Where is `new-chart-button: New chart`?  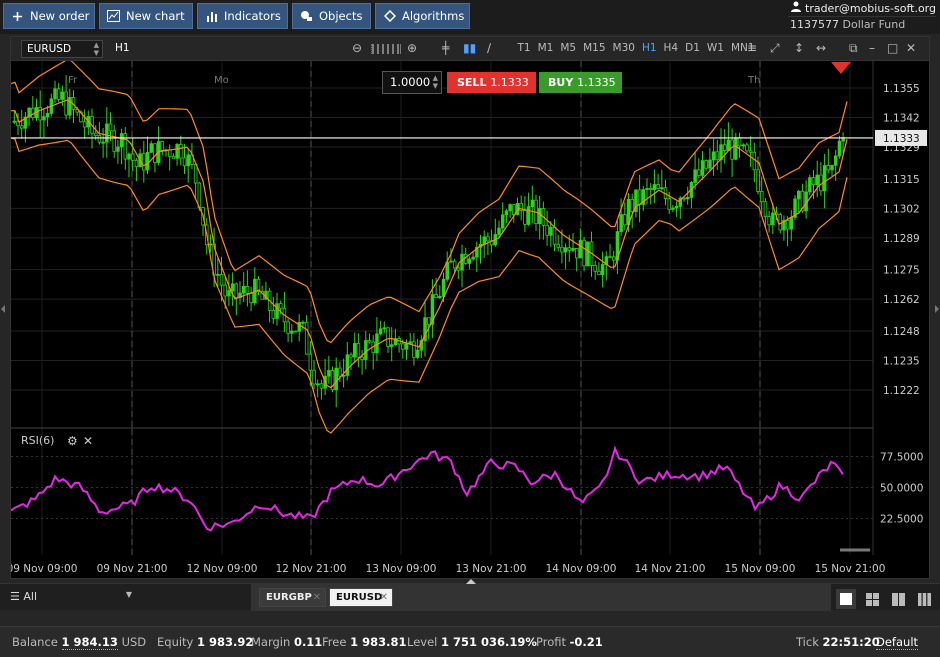 new-chart-button: New chart is located at coordinates (146, 16).